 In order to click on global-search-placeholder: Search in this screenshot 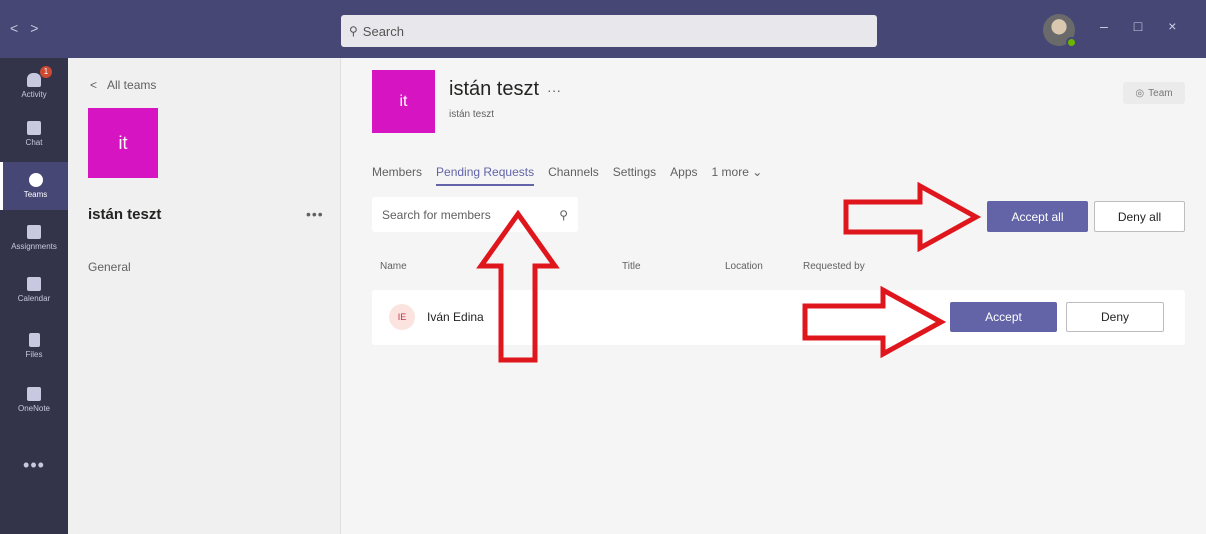, I will do `click(383, 31)`.